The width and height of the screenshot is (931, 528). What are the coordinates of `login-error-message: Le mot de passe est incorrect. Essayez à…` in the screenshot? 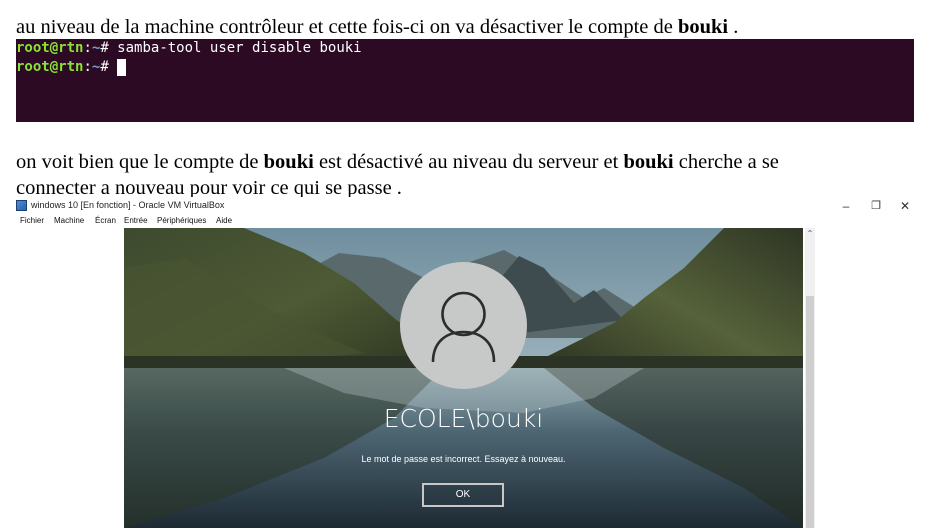 It's located at (463, 459).